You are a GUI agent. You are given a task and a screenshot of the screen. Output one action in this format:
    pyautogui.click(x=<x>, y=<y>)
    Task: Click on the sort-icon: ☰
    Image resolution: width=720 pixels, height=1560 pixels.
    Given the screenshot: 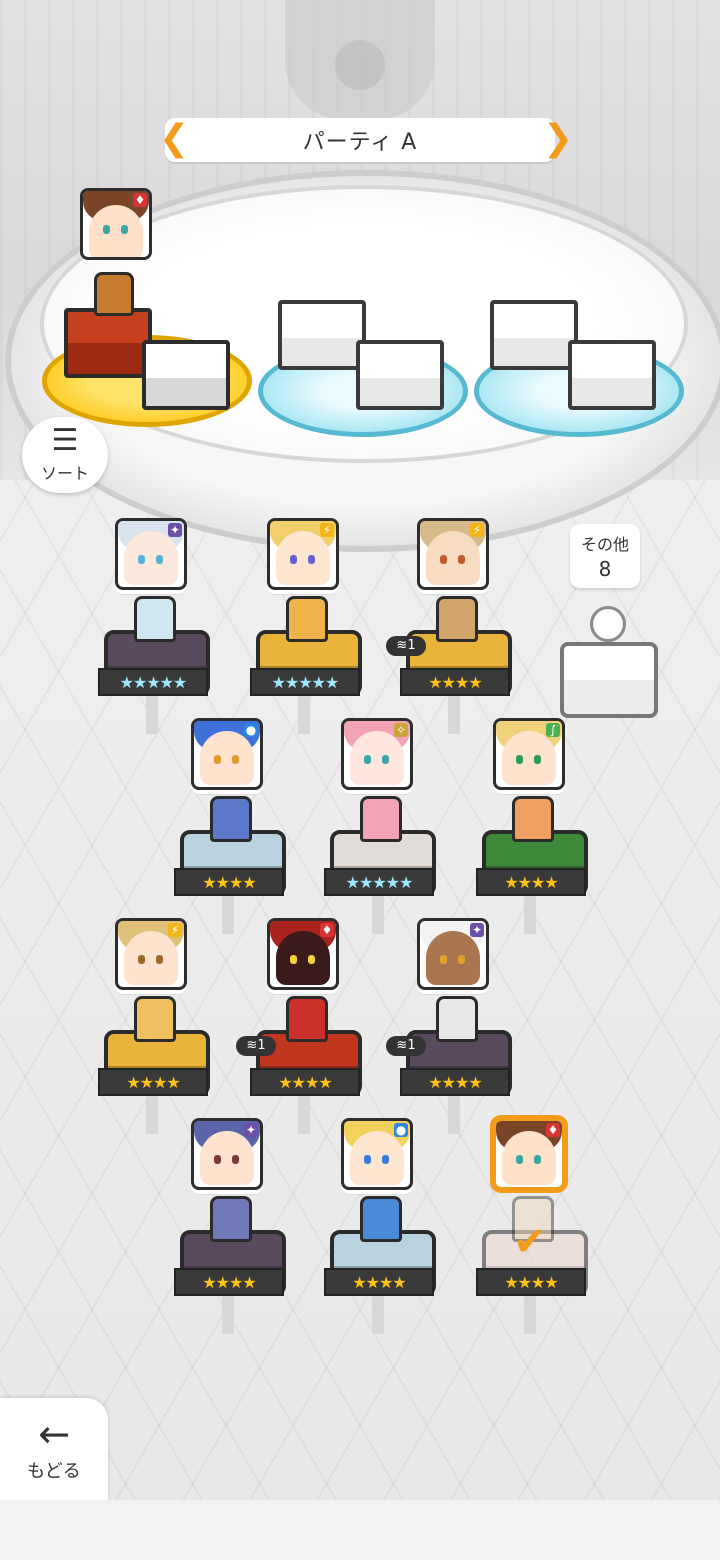 What is the action you would take?
    pyautogui.click(x=65, y=440)
    